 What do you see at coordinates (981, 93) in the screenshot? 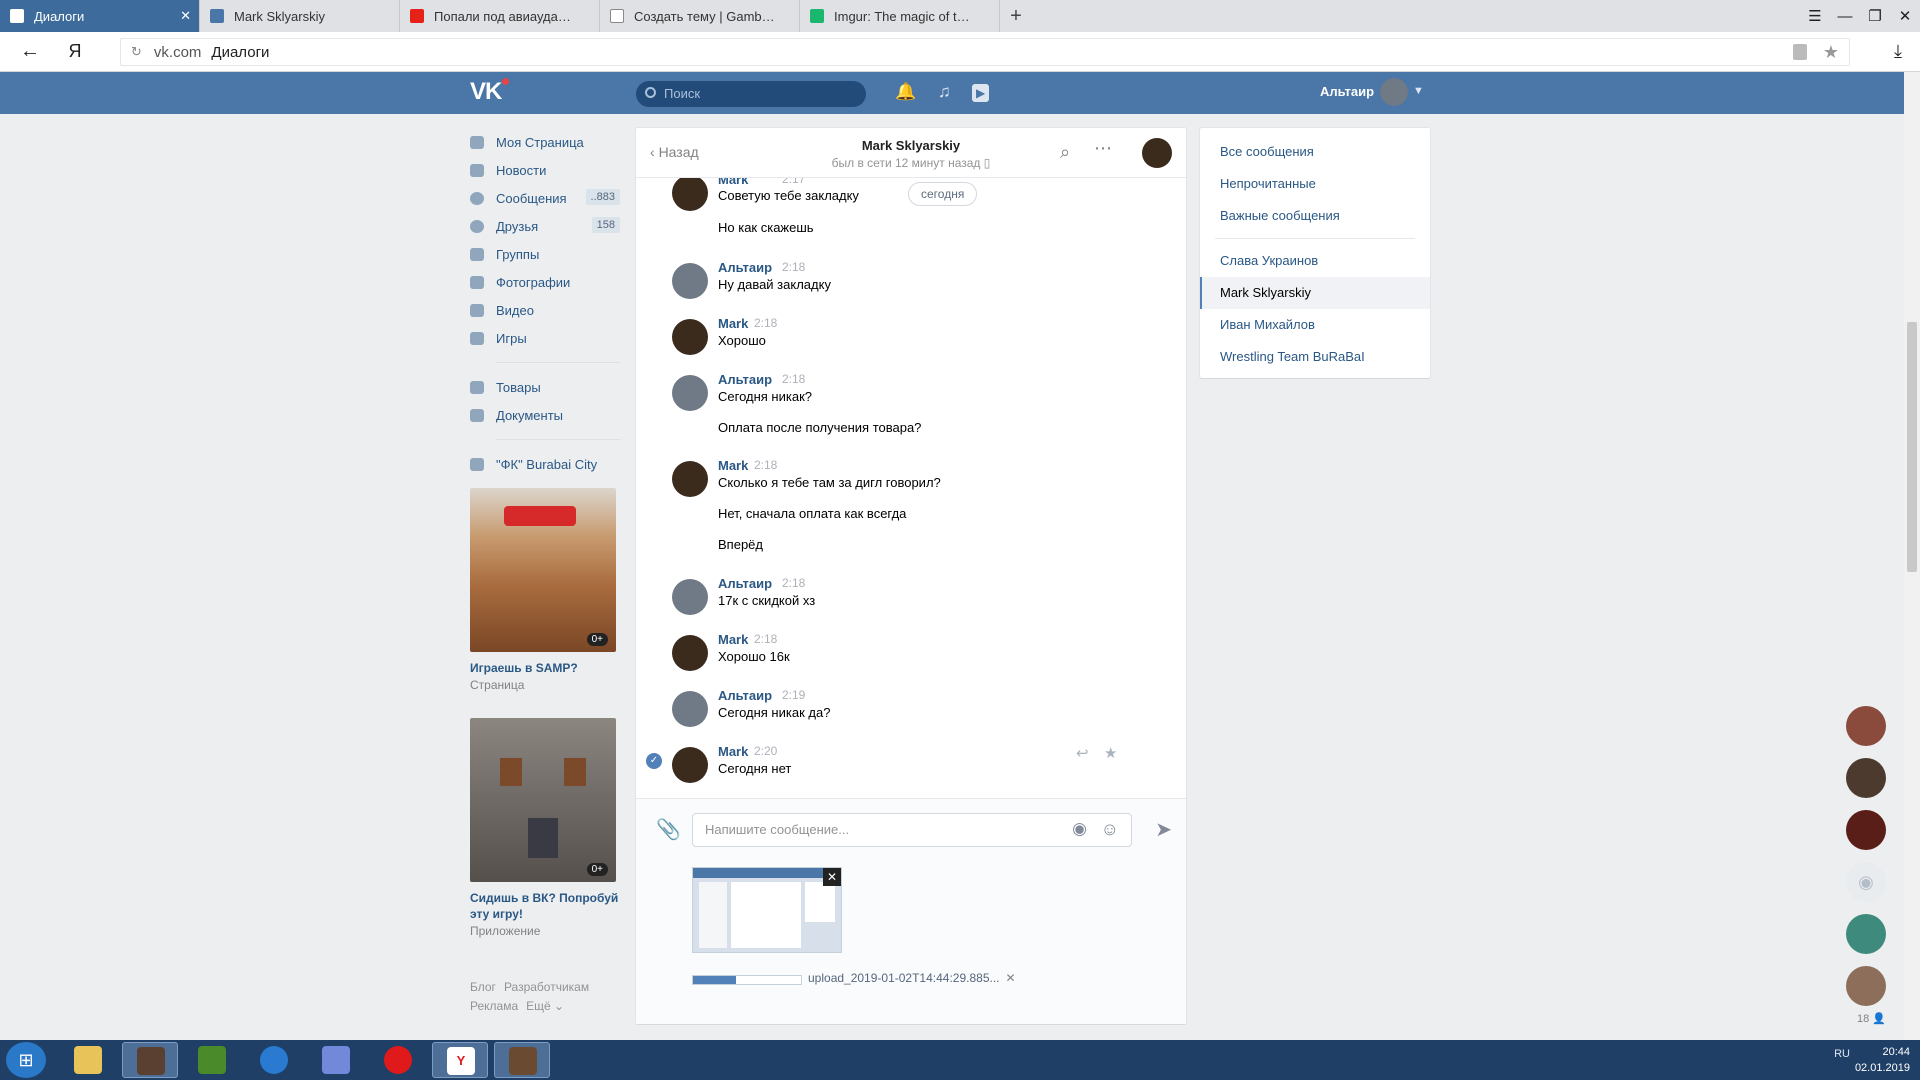
I see `play-icon: ▶` at bounding box center [981, 93].